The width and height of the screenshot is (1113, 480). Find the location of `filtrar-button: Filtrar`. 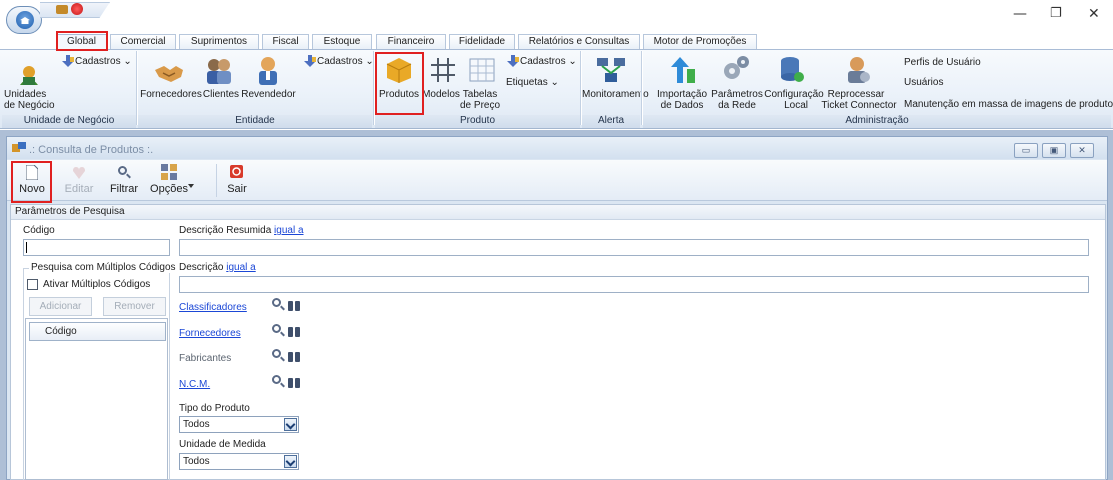

filtrar-button: Filtrar is located at coordinates (124, 180).